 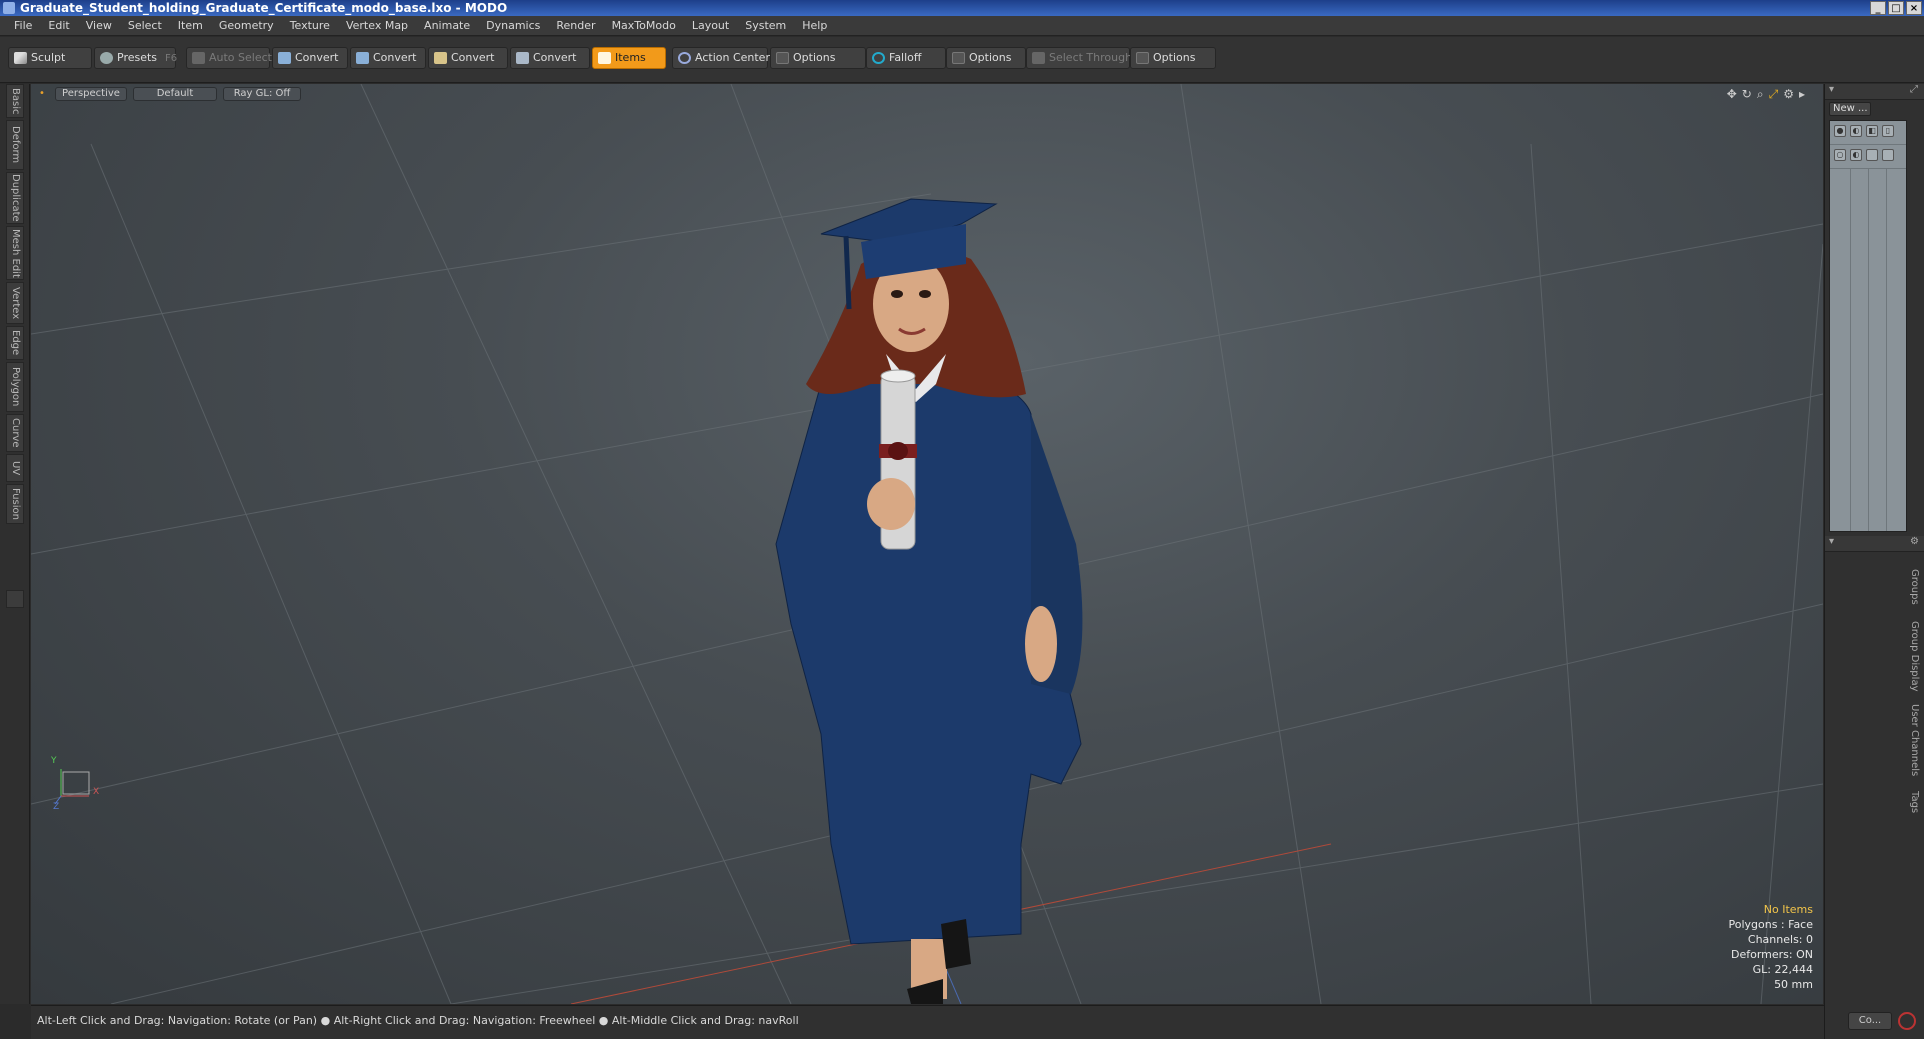 What do you see at coordinates (15, 433) in the screenshot?
I see `tab-curve: Curve` at bounding box center [15, 433].